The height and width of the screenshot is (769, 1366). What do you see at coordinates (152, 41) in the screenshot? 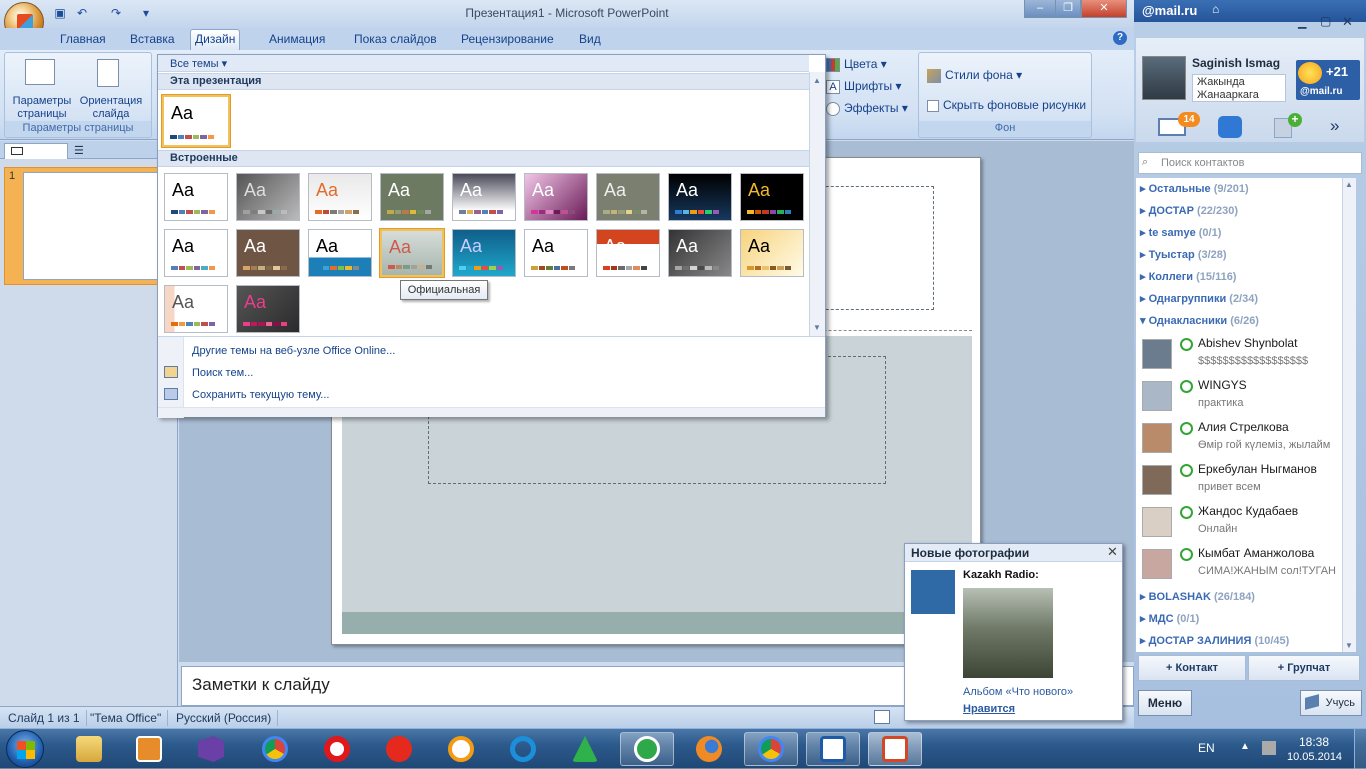
I see `tab-insert: Вставка` at bounding box center [152, 41].